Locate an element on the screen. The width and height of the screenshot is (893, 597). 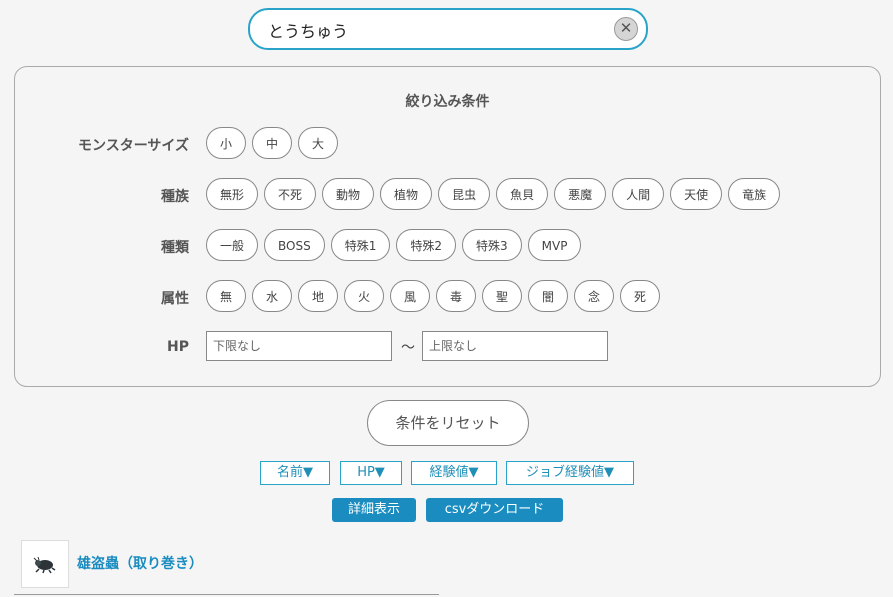
size-label: モンスターサイズ is located at coordinates (133, 146).